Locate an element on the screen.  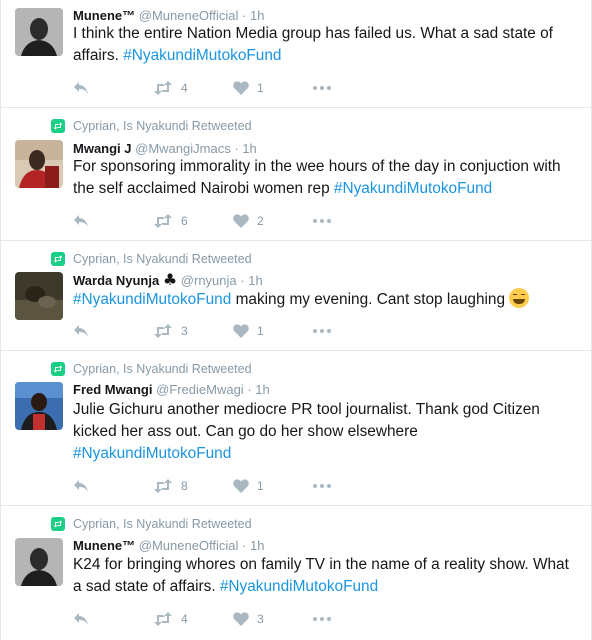
username: @rnyunja is located at coordinates (209, 280).